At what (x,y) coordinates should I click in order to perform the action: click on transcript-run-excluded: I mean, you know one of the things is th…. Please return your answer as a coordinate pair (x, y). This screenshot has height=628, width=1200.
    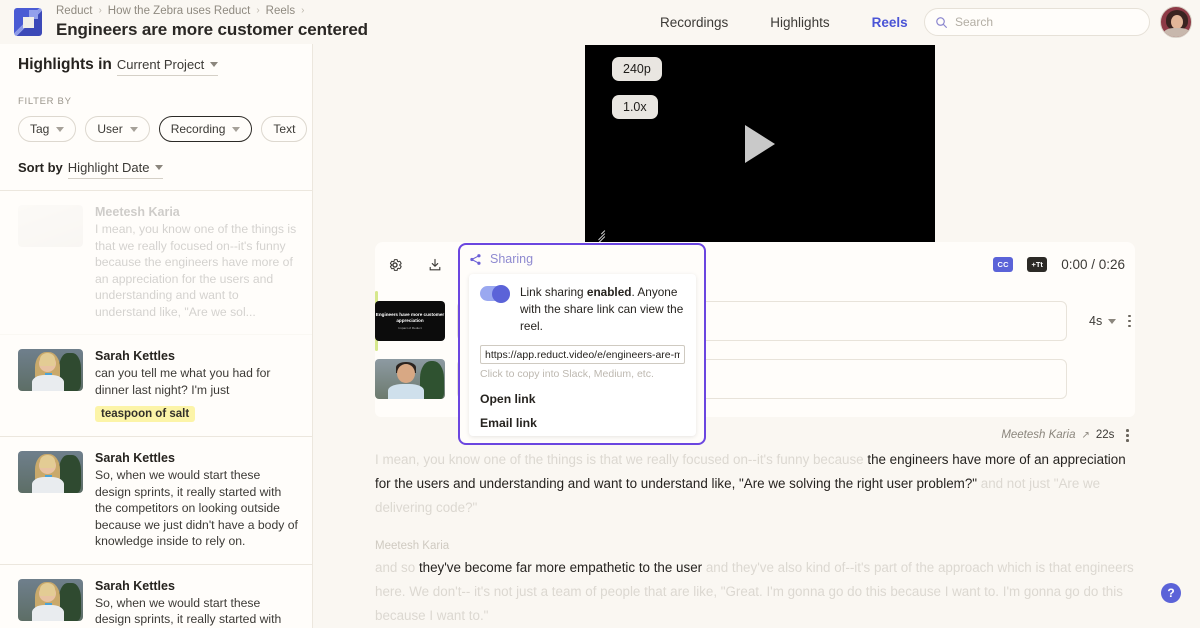
    Looking at the image, I should click on (621, 459).